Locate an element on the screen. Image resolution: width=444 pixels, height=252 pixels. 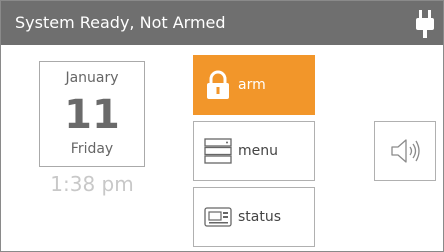
status-panel-icon is located at coordinates (218, 217).